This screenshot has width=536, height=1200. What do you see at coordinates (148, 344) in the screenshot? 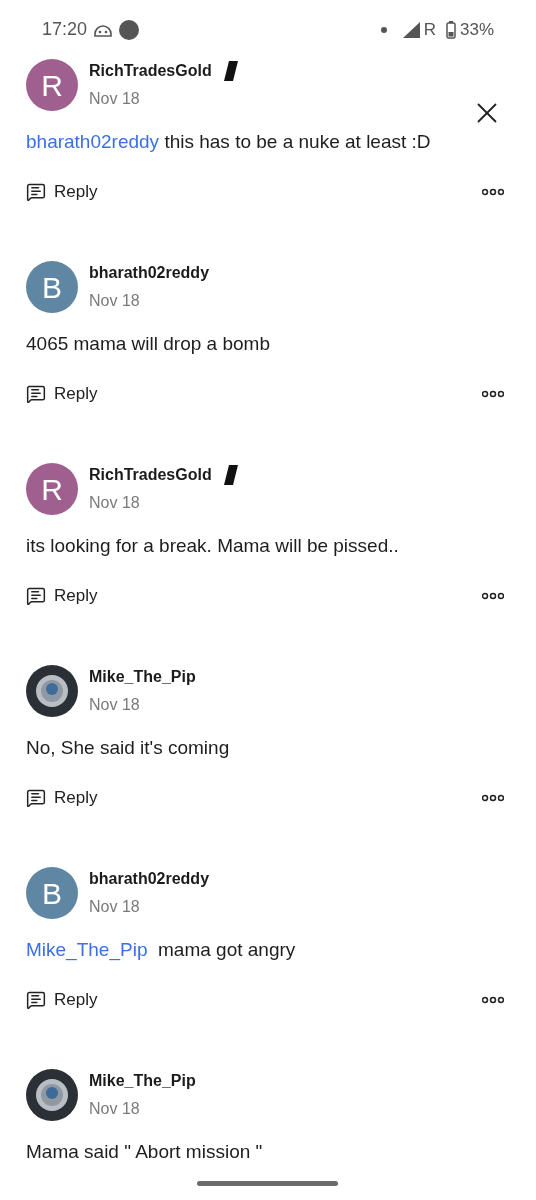
I see `comment-text: 4065 mama will drop a bomb` at bounding box center [148, 344].